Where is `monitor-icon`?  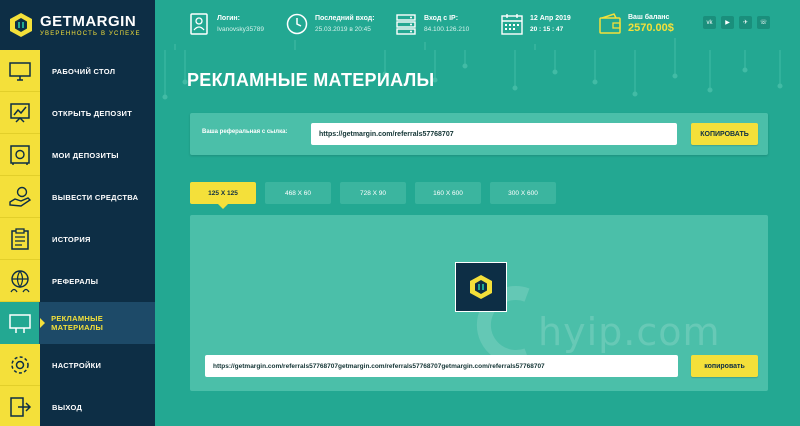 monitor-icon is located at coordinates (20, 71).